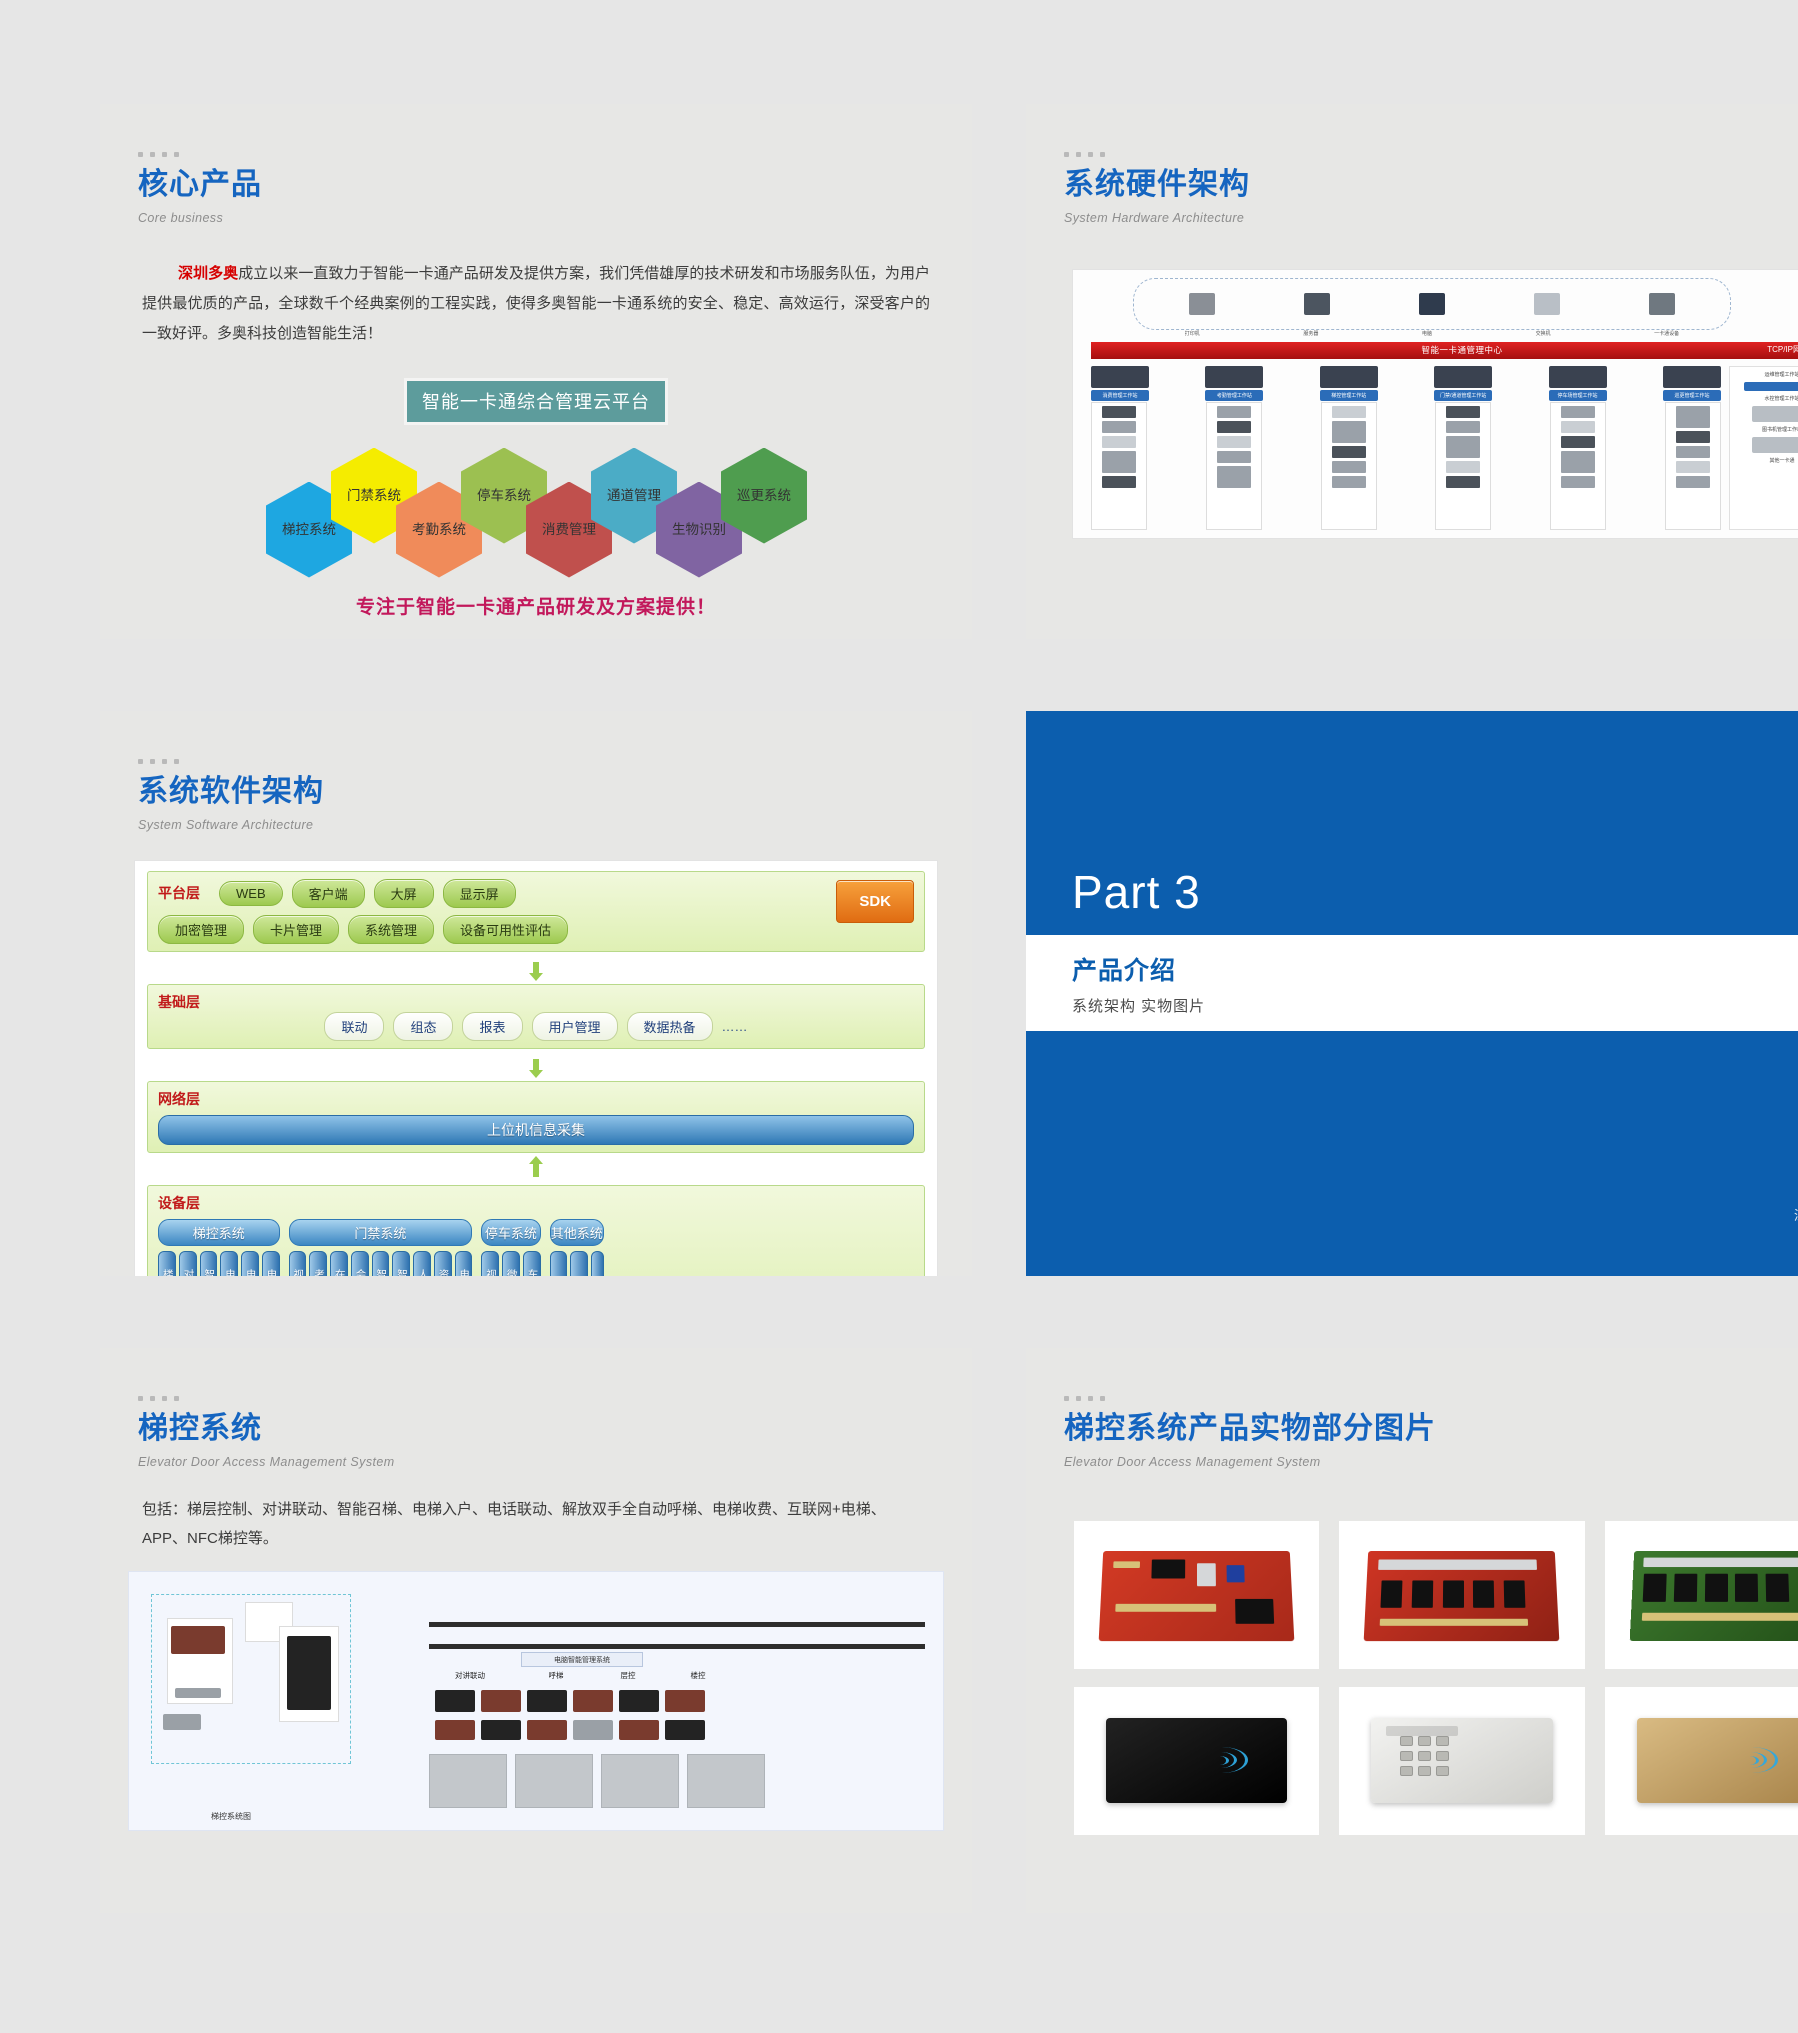 The width and height of the screenshot is (1798, 2033). I want to click on chip-elevator-mgmt: 电梯管理, so click(250, 1263).